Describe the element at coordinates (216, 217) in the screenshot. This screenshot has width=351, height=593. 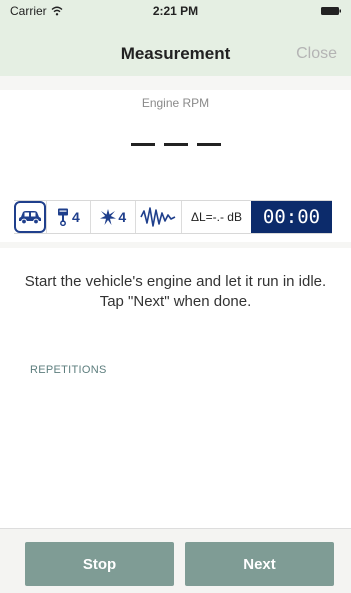
I see `sound-level-readout: ΔL=-.- dB` at that location.